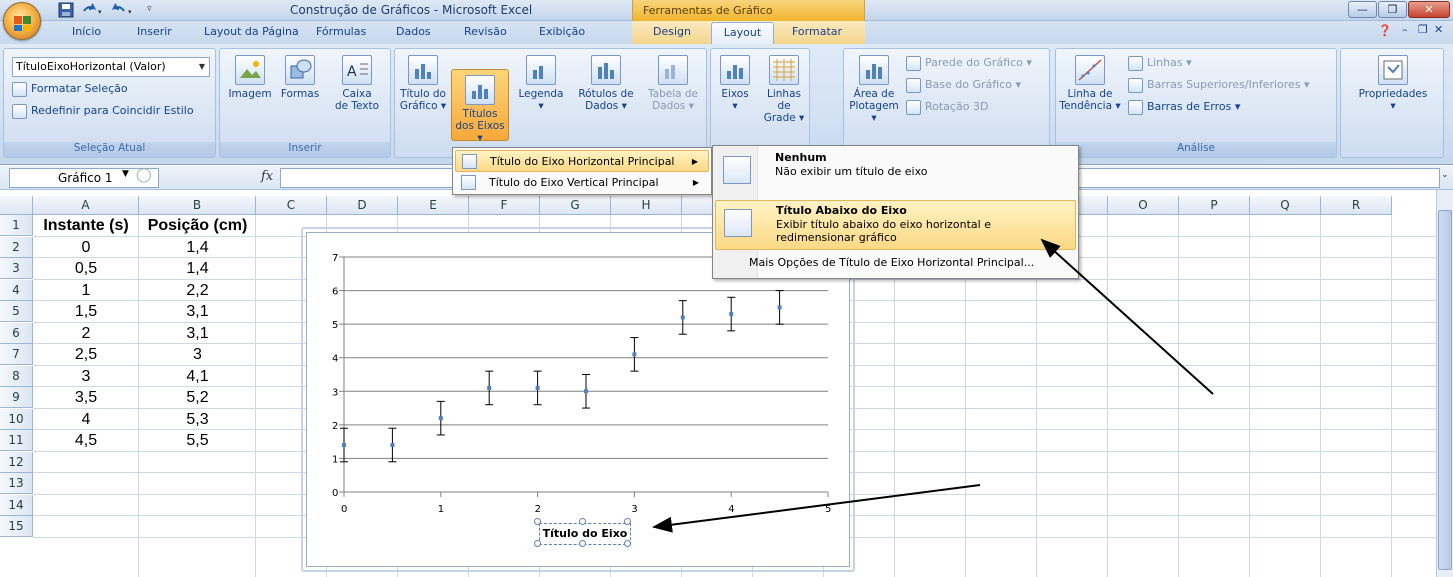 The height and width of the screenshot is (577, 1453). Describe the element at coordinates (197, 419) in the screenshot. I see `cell-b10: 5,3` at that location.